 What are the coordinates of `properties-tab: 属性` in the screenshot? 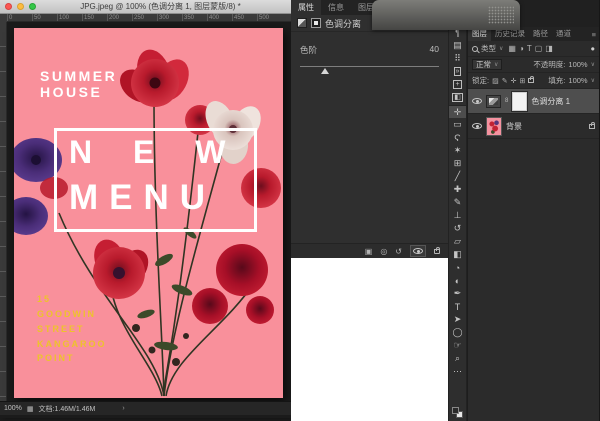 It's located at (306, 7).